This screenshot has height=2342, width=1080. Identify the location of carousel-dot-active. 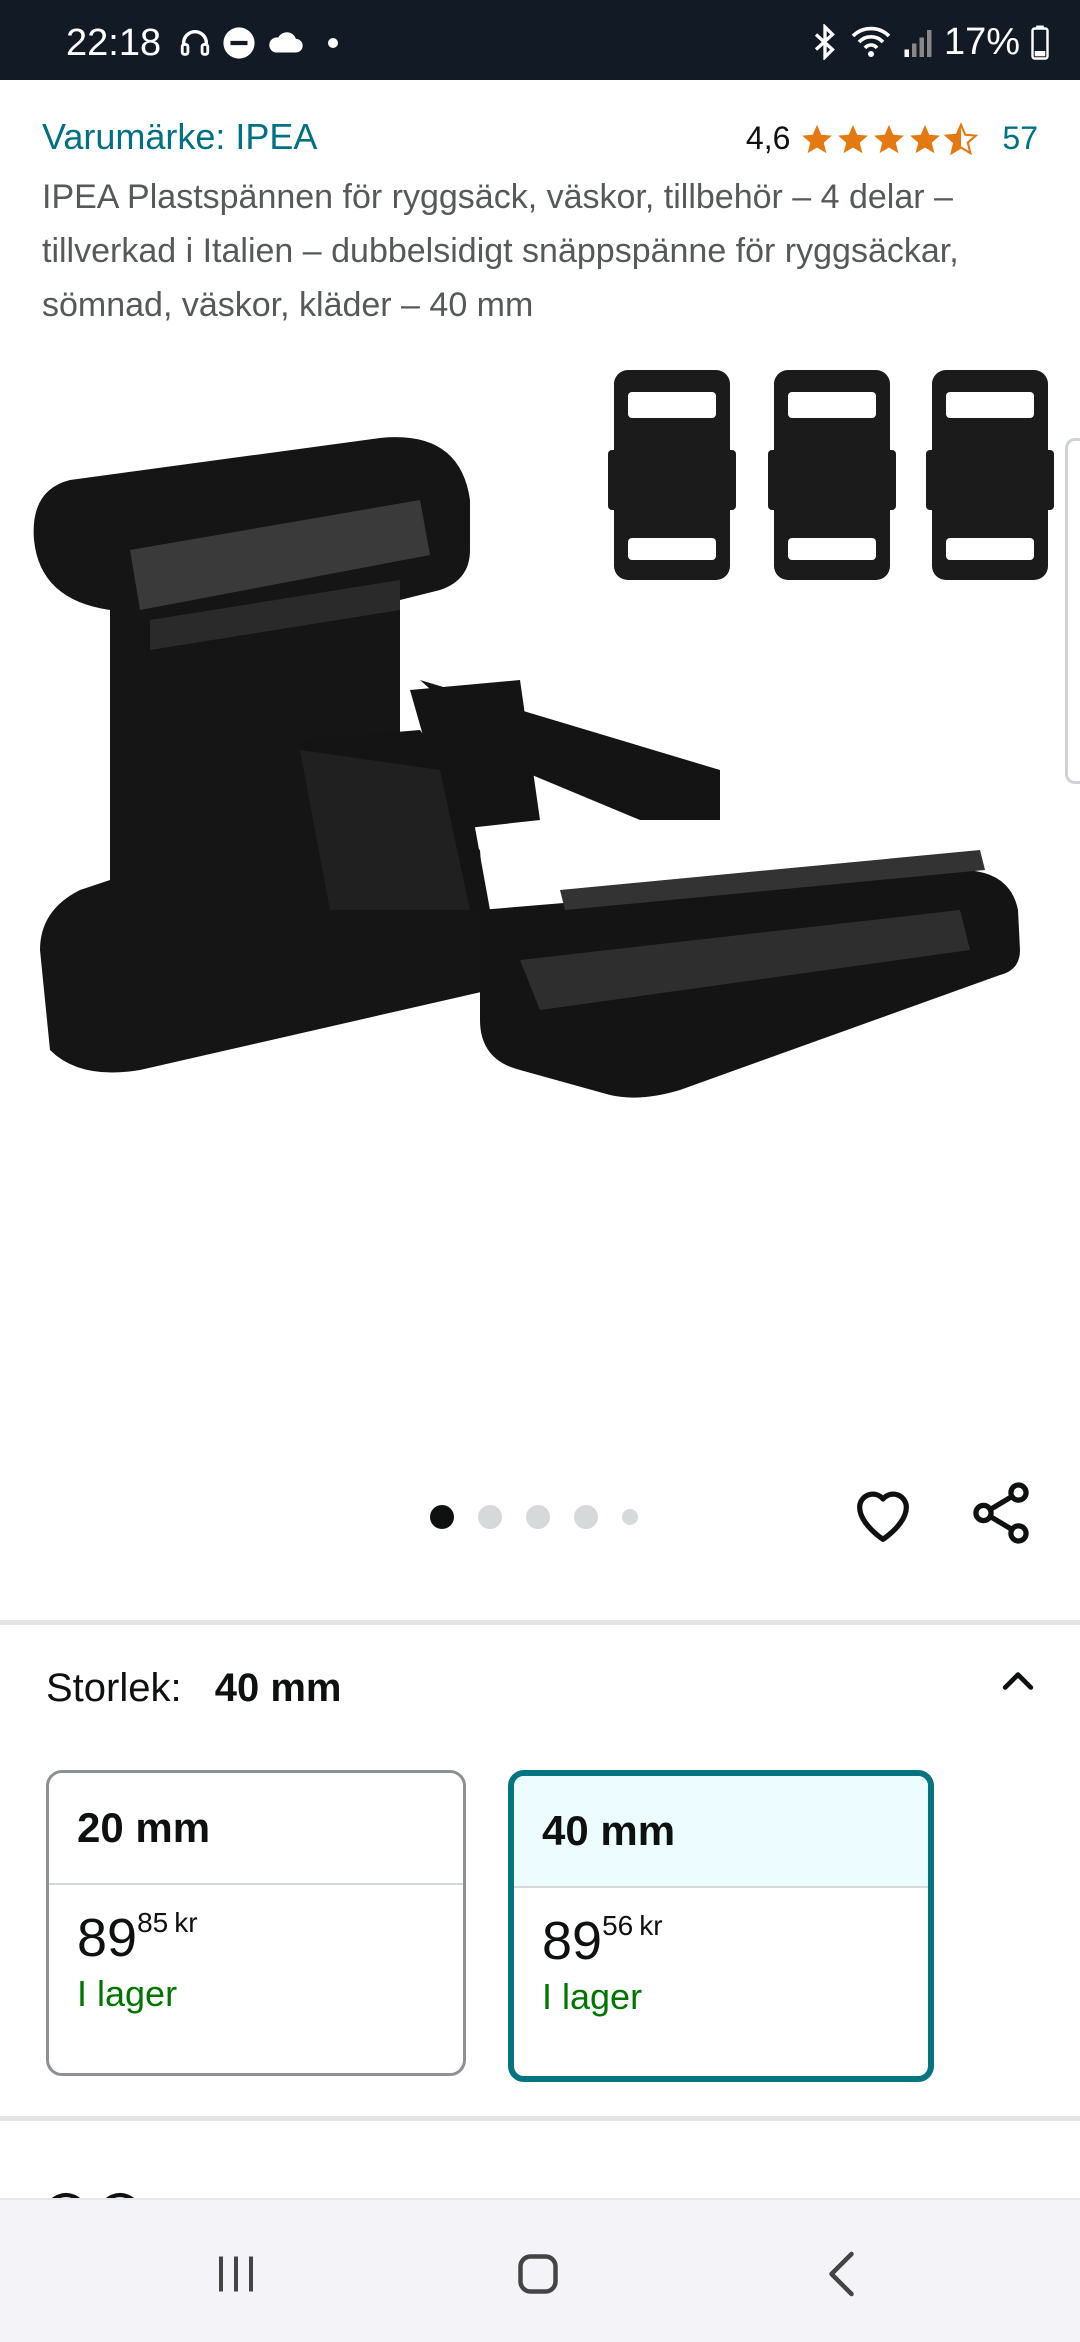
(442, 1517).